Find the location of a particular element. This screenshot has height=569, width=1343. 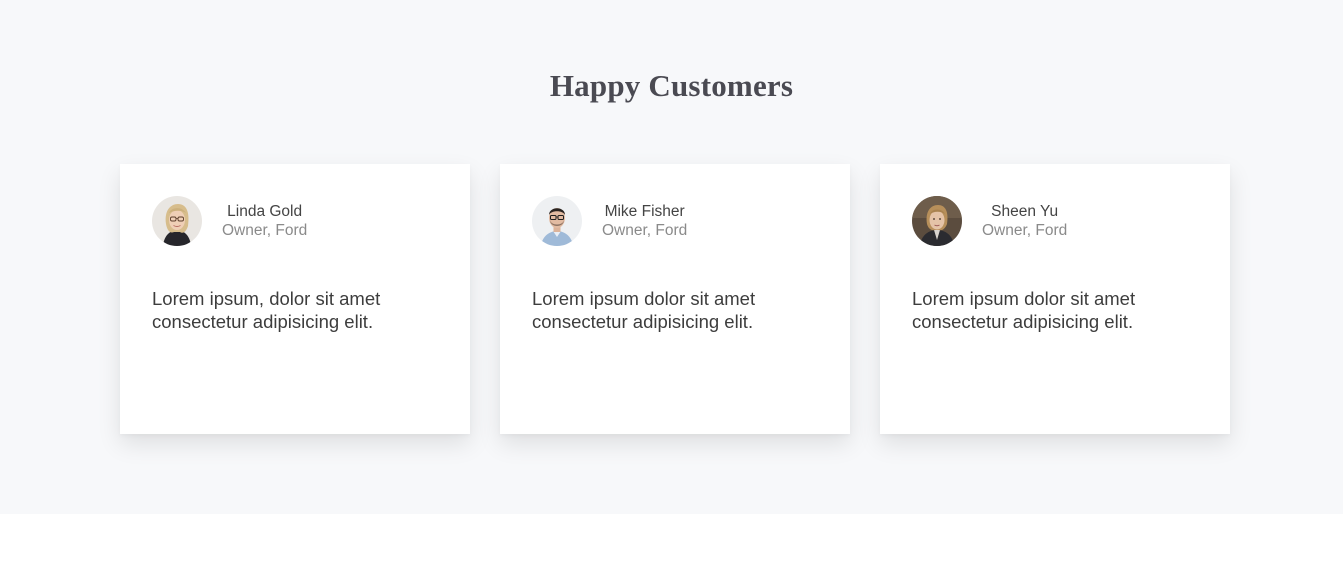

testimonial-header: Mike Fisher Owner, Ford is located at coordinates (609, 221).